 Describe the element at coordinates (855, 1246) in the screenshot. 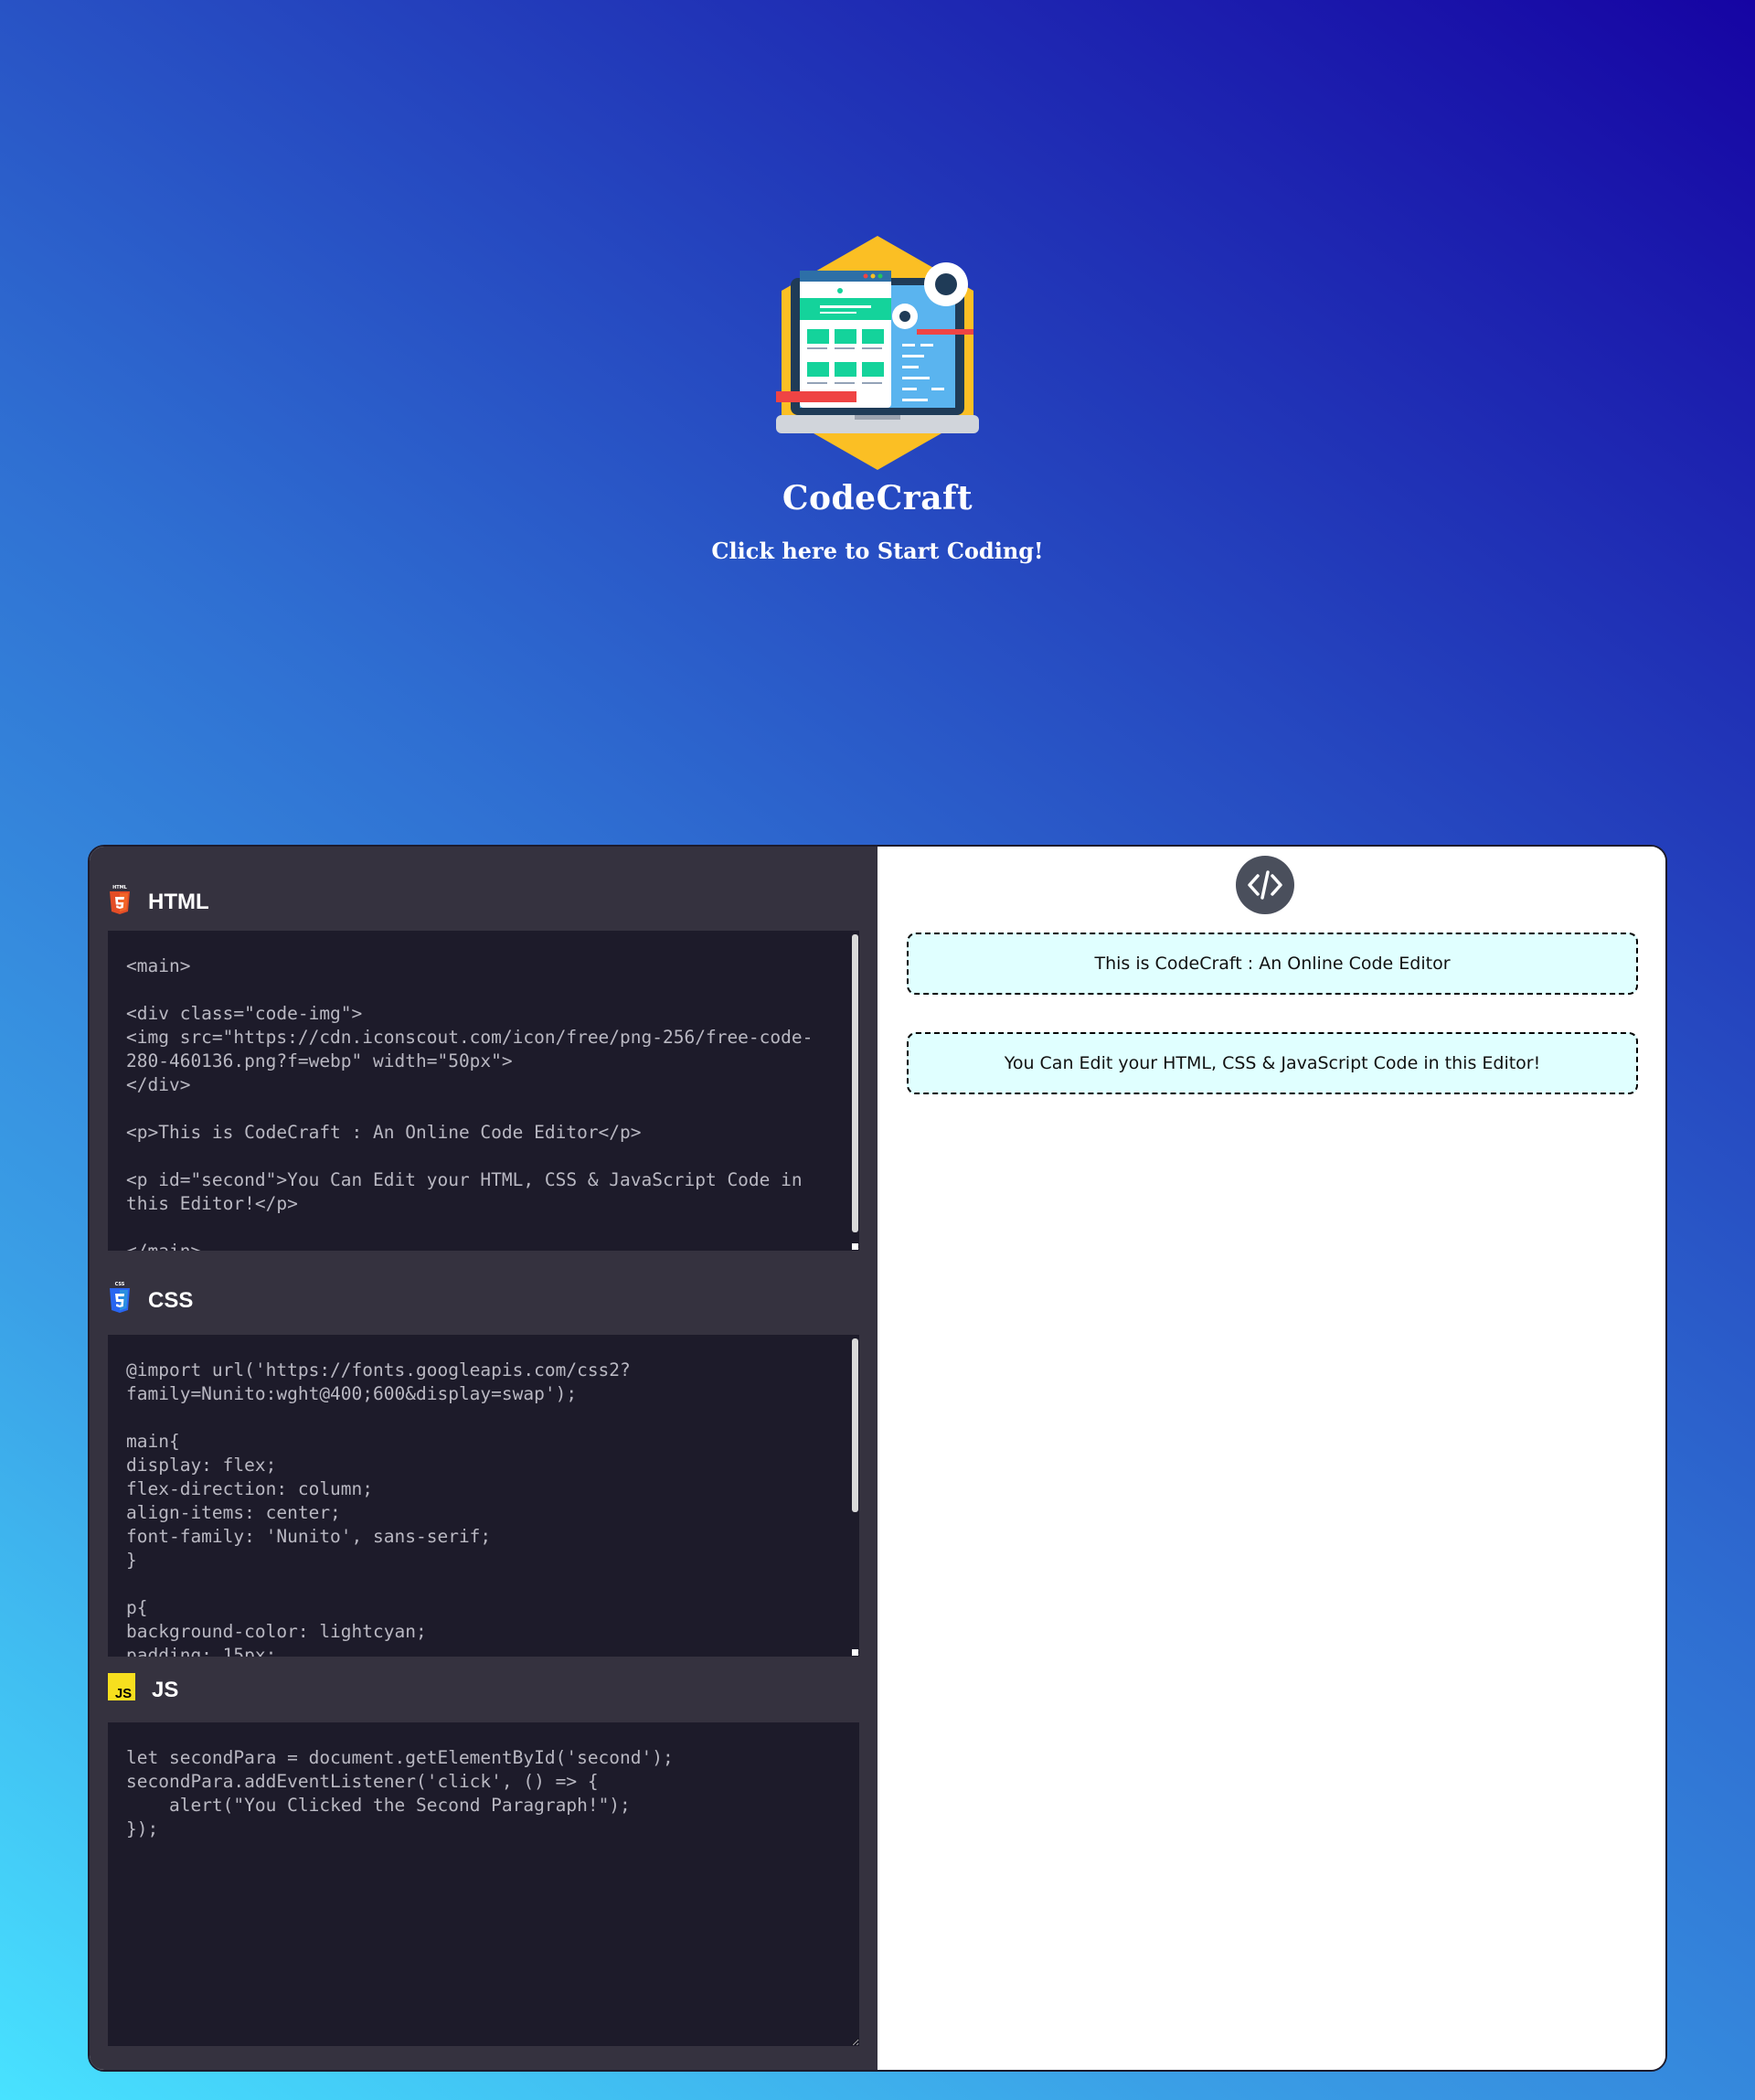

I see `html-resize-handle` at that location.